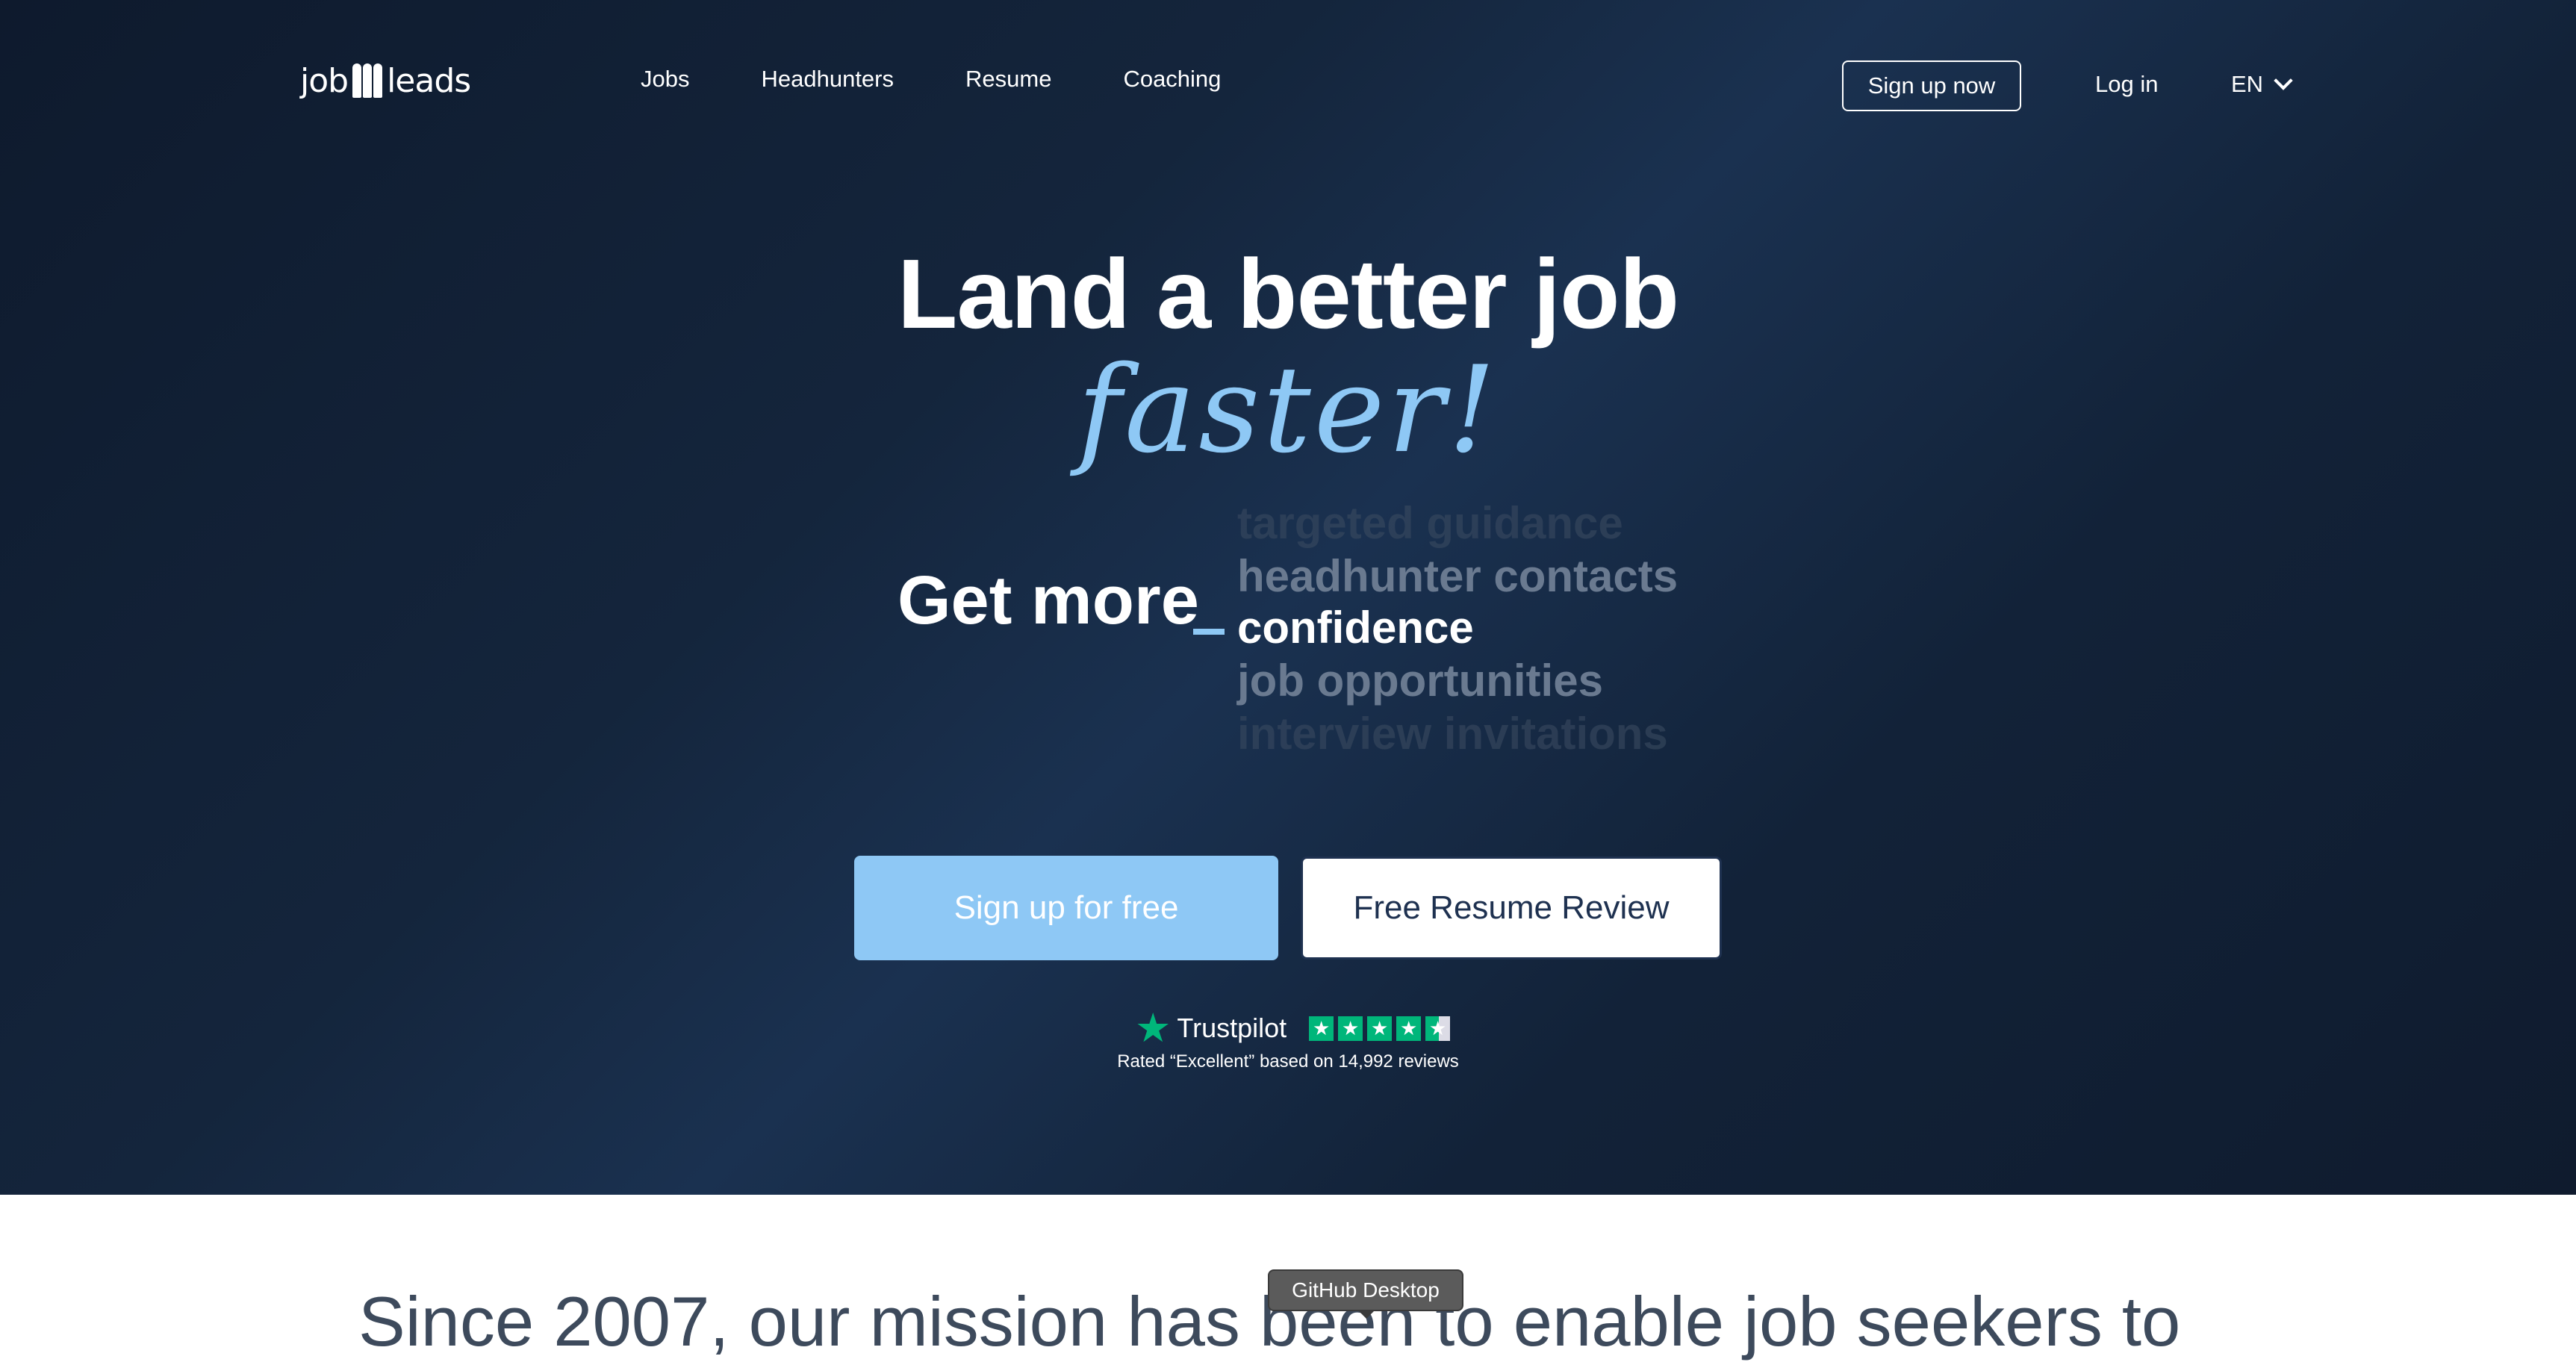 Image resolution: width=2576 pixels, height=1362 pixels. What do you see at coordinates (1209, 632) in the screenshot?
I see `typing-cursor` at bounding box center [1209, 632].